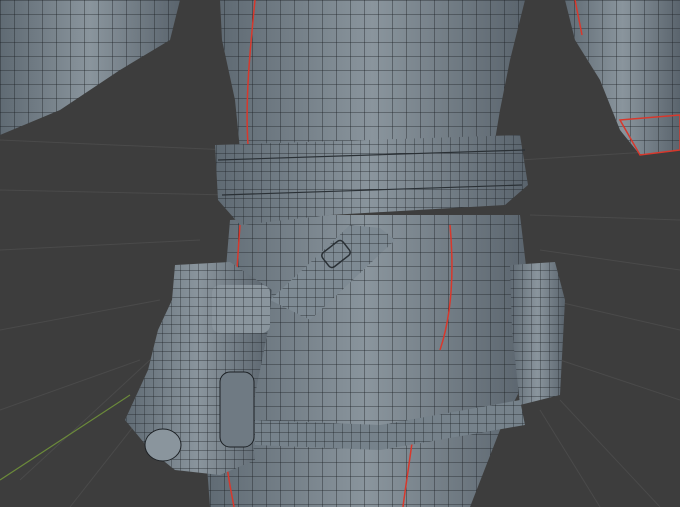 The width and height of the screenshot is (680, 507). What do you see at coordinates (90, 67) in the screenshot?
I see `left-arm-sleeve` at bounding box center [90, 67].